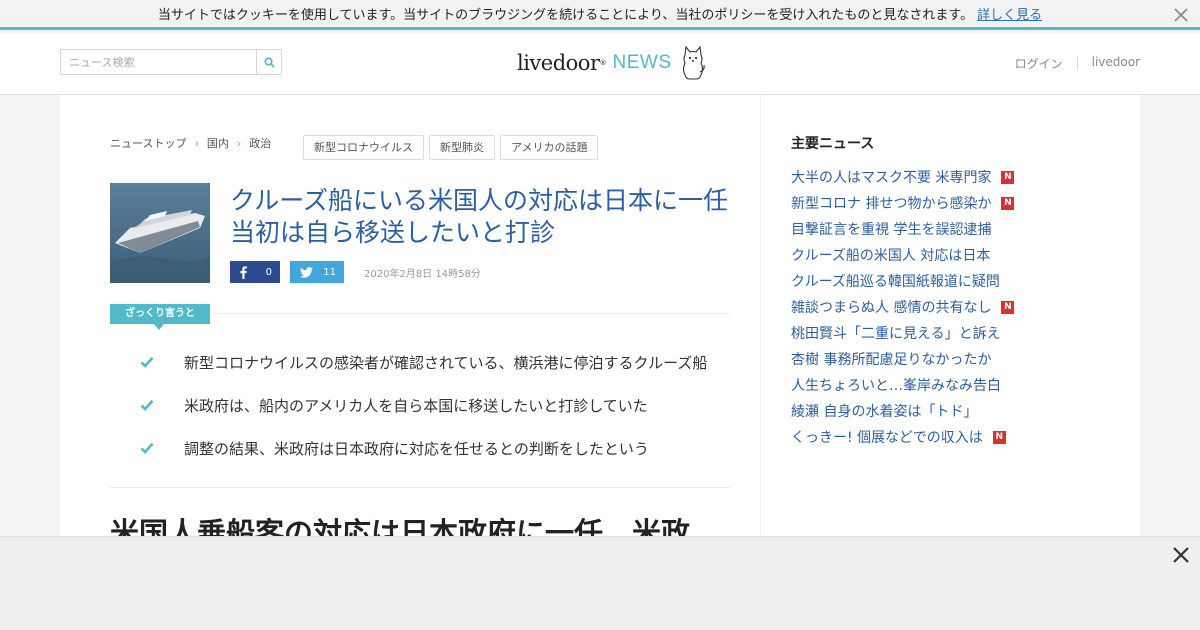  Describe the element at coordinates (884, 412) in the screenshot. I see `news-headline: 綾瀬 自身の水着姿は「トド」` at that location.